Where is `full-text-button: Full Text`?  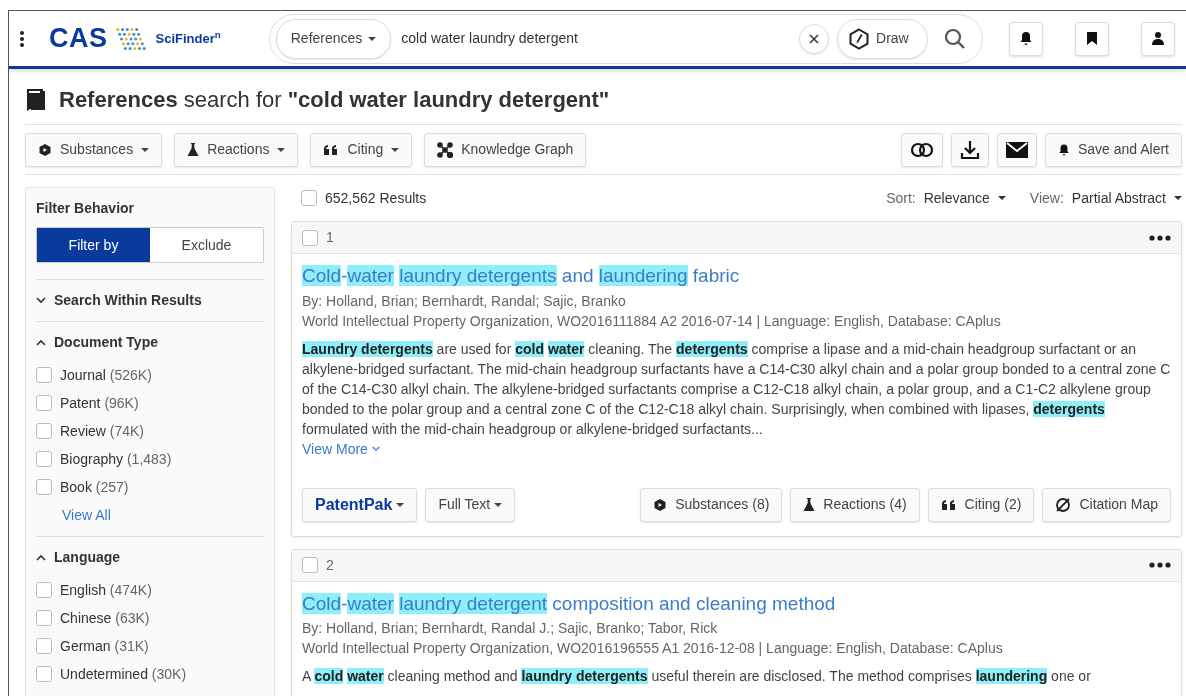
full-text-button: Full Text is located at coordinates (470, 504).